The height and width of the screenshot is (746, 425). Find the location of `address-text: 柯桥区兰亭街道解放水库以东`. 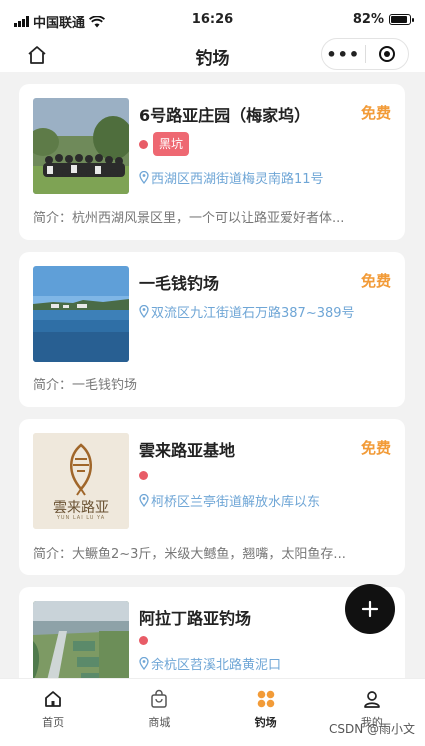

address-text: 柯桥区兰亭街道解放水库以东 is located at coordinates (236, 502).